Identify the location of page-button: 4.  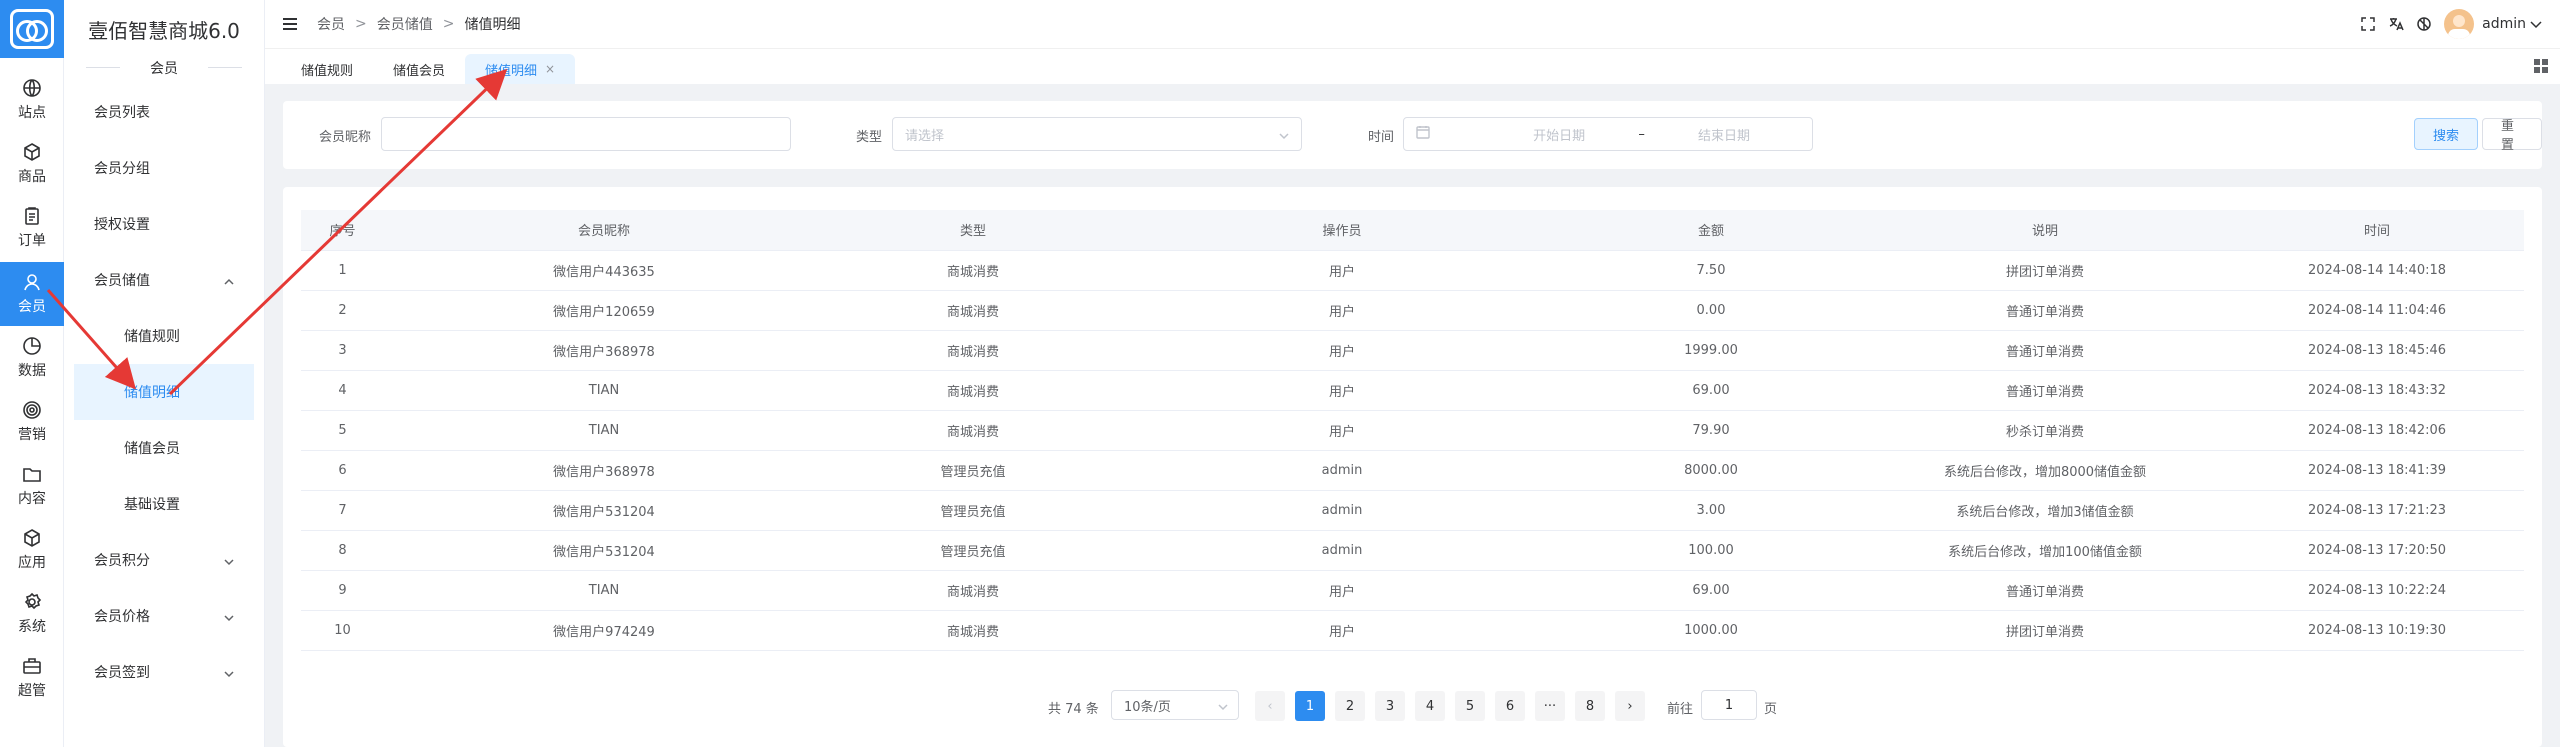
(1430, 706).